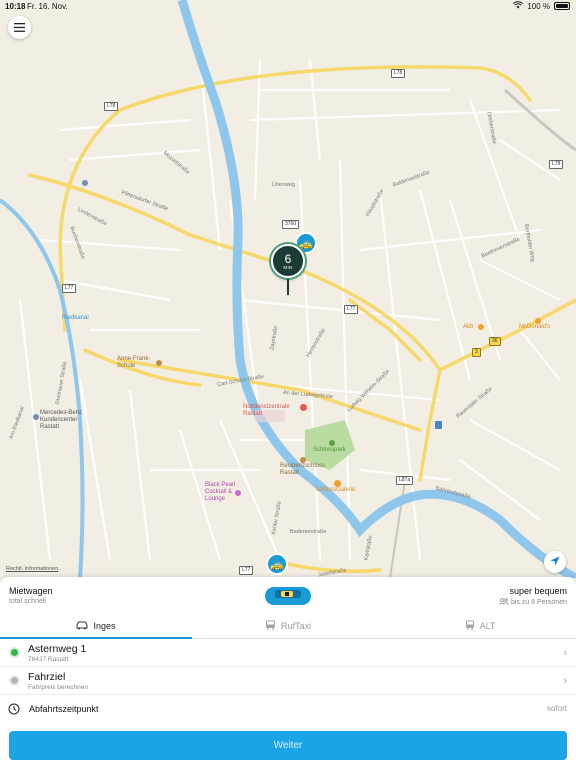 The width and height of the screenshot is (576, 768). Describe the element at coordinates (303, 407) in the screenshot. I see `hospital-icon` at that location.